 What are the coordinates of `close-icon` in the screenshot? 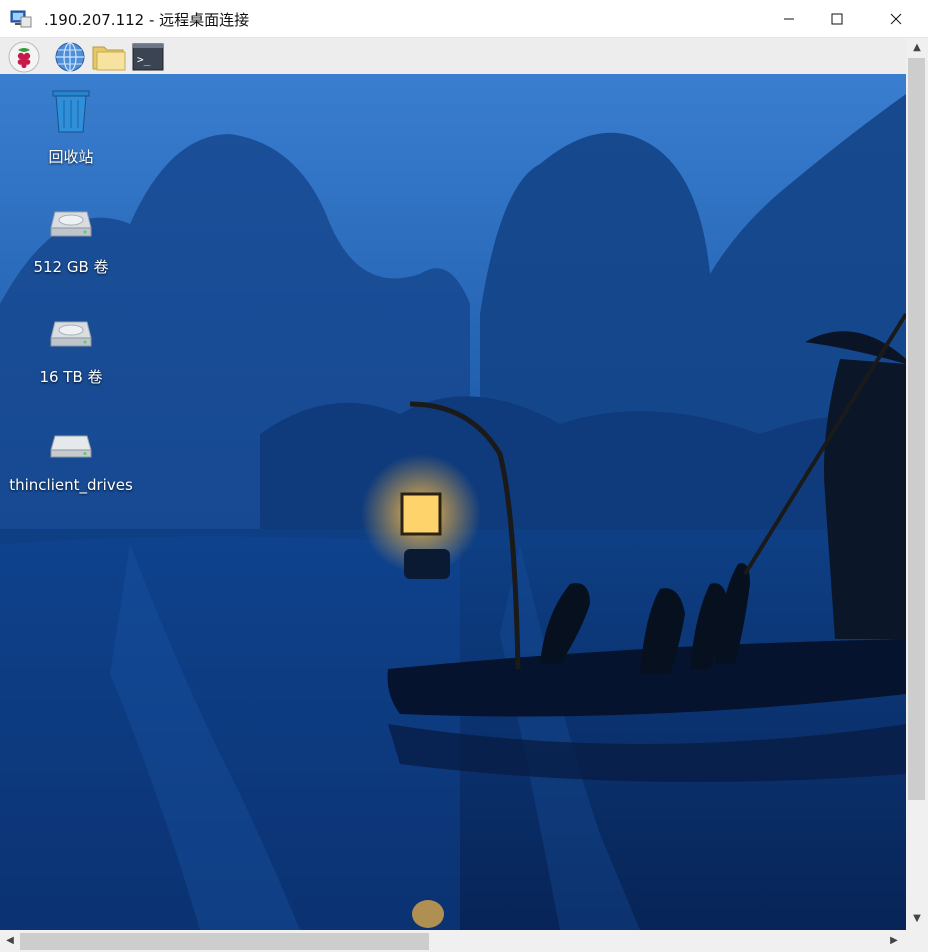 It's located at (896, 18).